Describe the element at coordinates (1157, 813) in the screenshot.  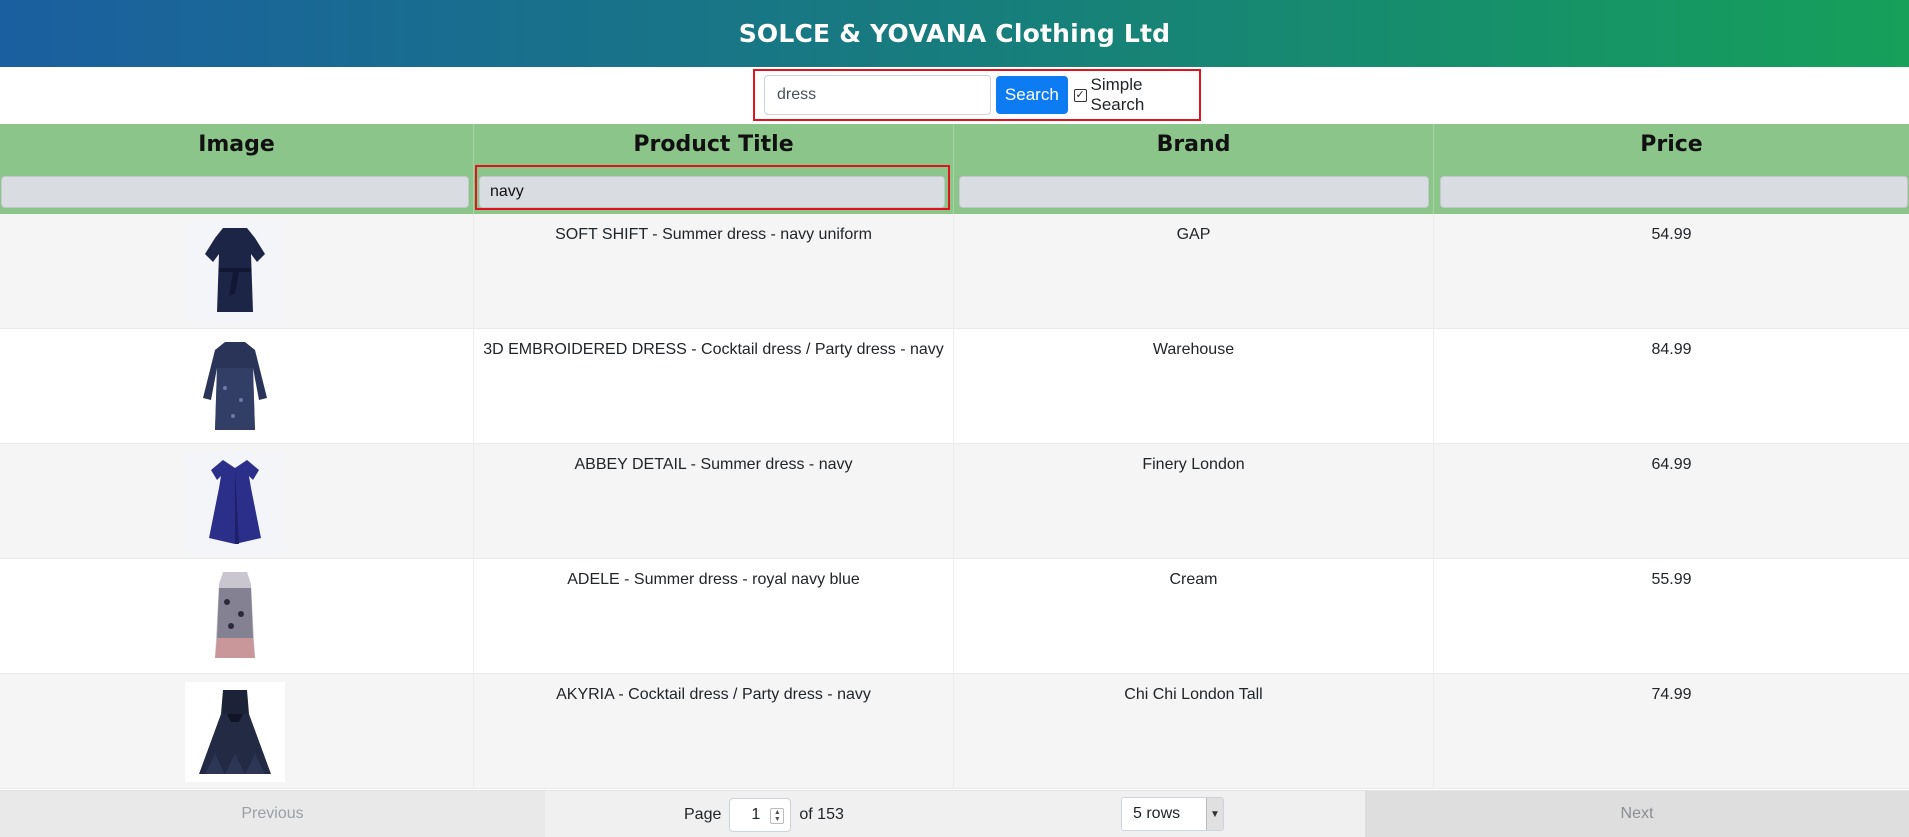
I see `rows-per-page-value: 5 rows` at that location.